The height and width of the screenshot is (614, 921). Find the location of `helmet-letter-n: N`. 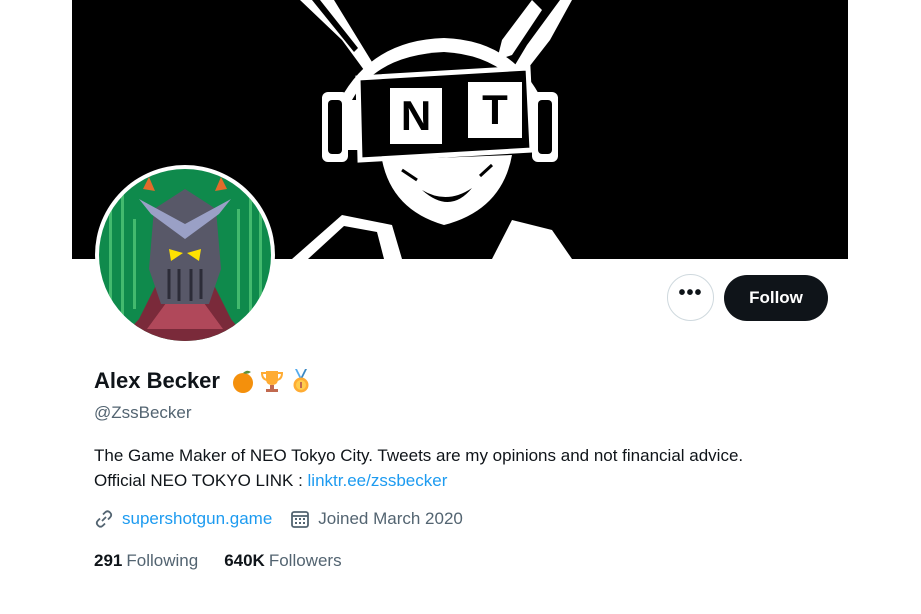

helmet-letter-n: N is located at coordinates (416, 115).